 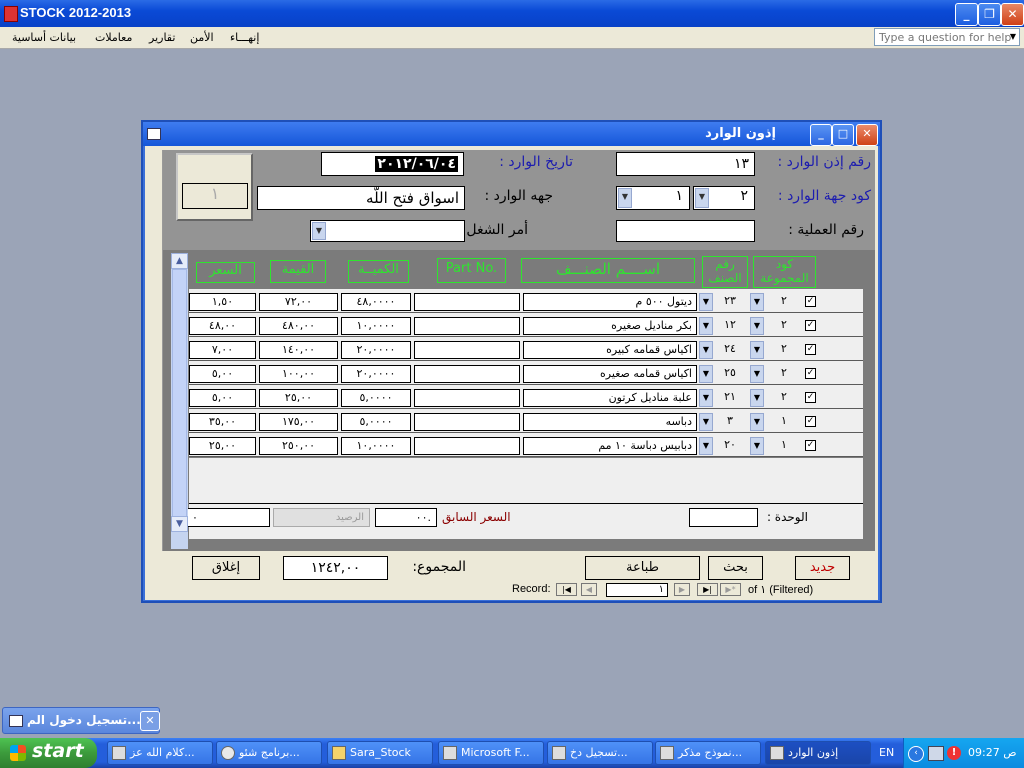 What do you see at coordinates (730, 302) in the screenshot?
I see `item-no-cell: ٢٣` at bounding box center [730, 302].